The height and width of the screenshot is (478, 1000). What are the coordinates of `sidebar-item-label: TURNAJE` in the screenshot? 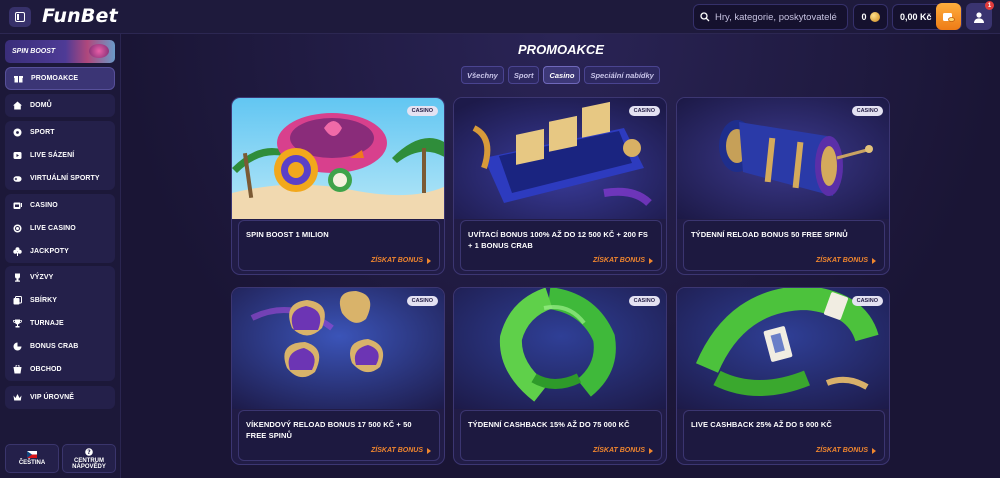 It's located at (47, 323).